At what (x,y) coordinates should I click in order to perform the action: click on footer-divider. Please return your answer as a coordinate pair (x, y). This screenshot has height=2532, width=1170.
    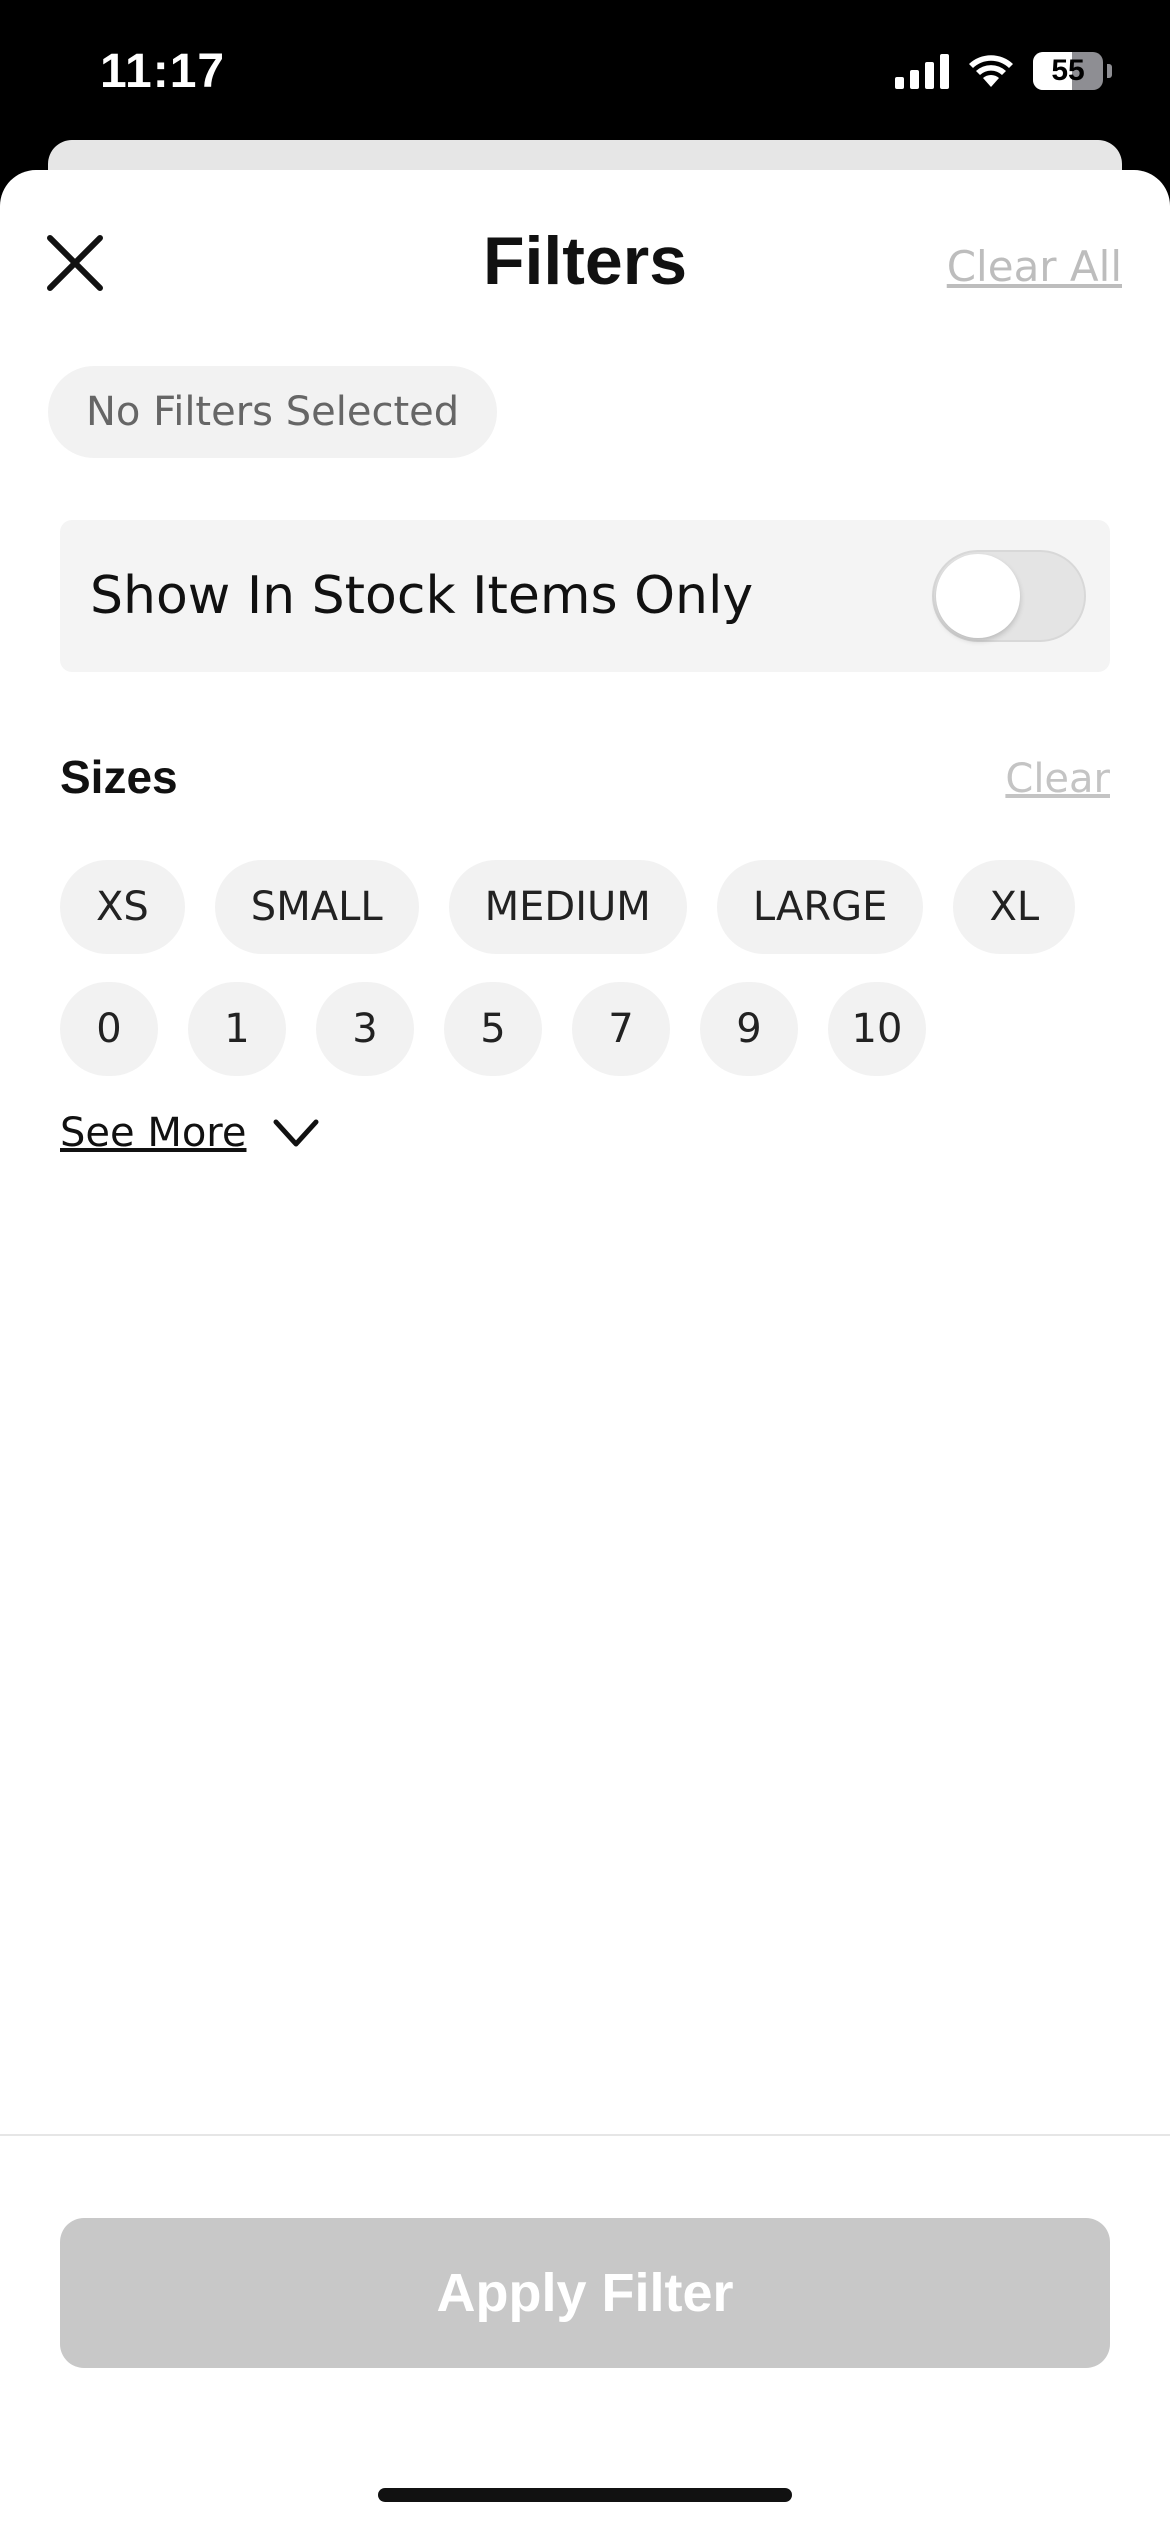
    Looking at the image, I should click on (585, 2135).